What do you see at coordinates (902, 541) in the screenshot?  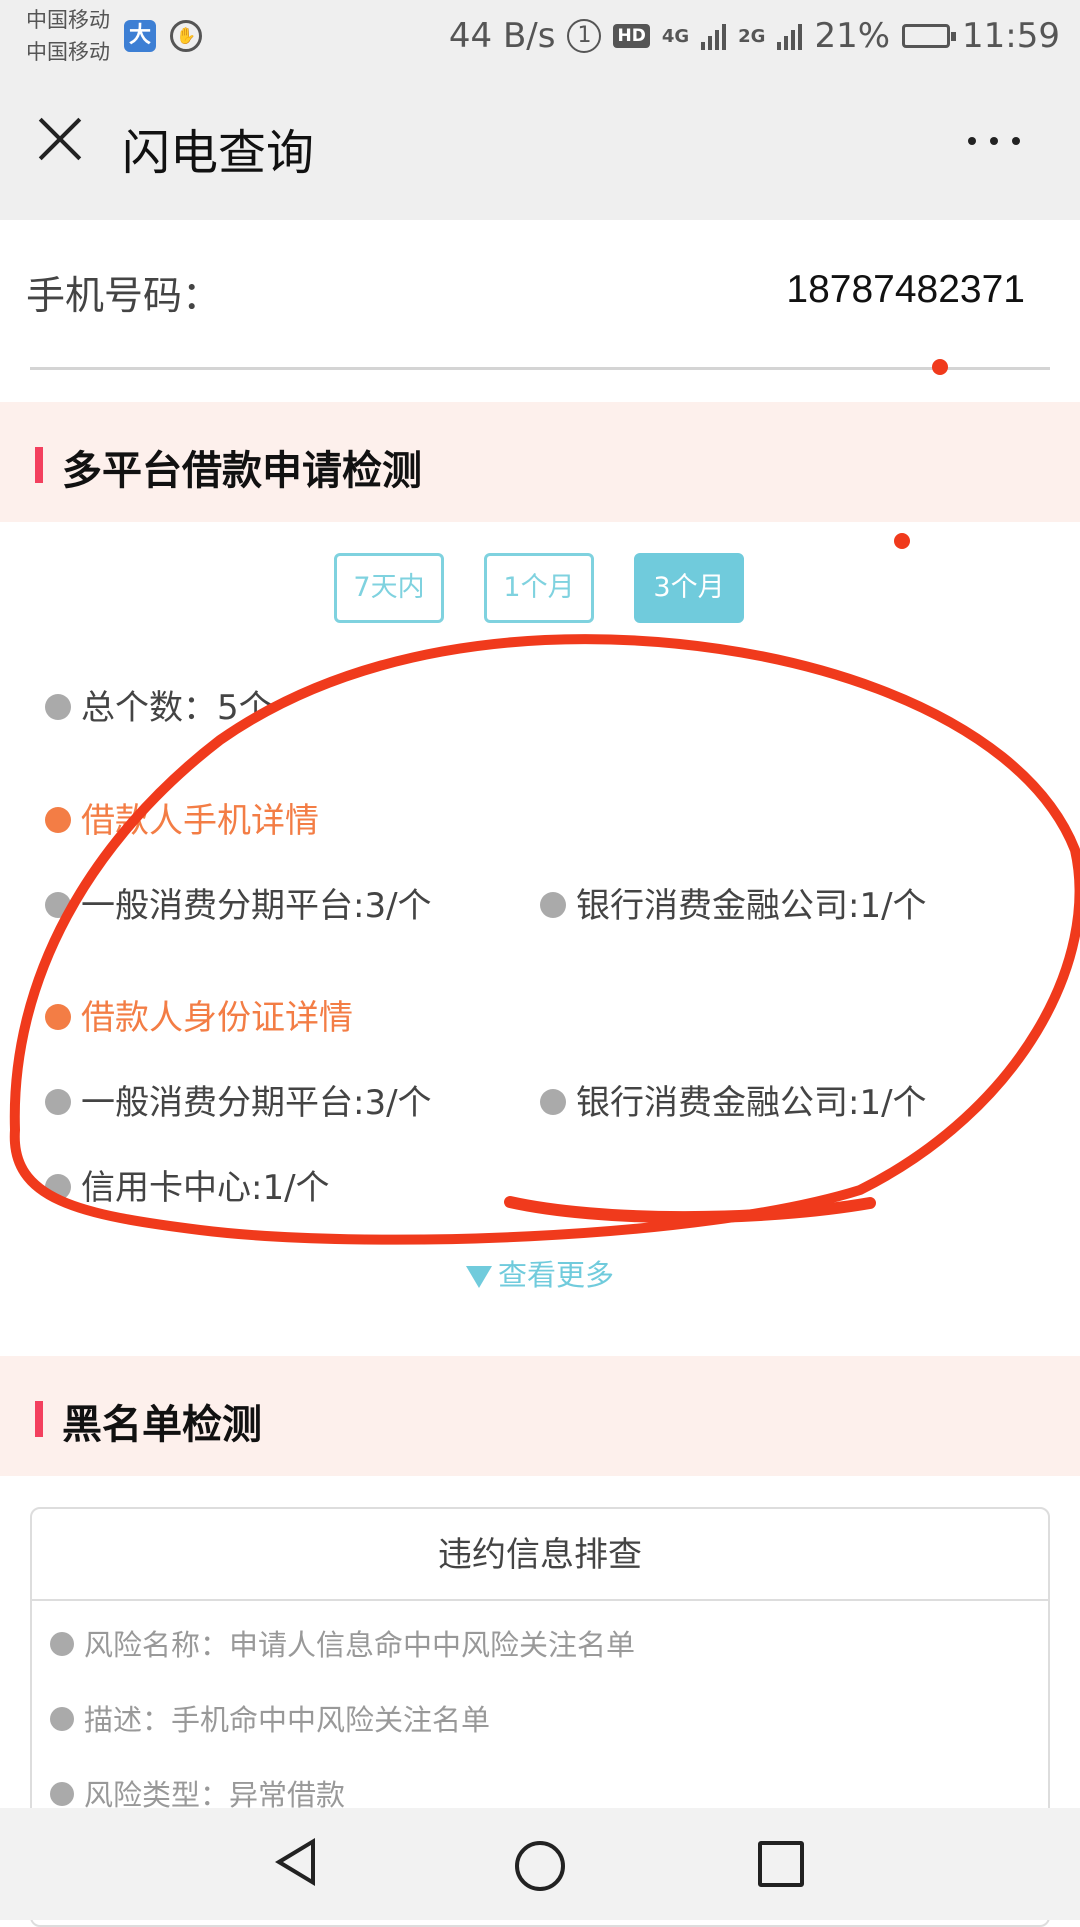 I see `annotation-dot` at bounding box center [902, 541].